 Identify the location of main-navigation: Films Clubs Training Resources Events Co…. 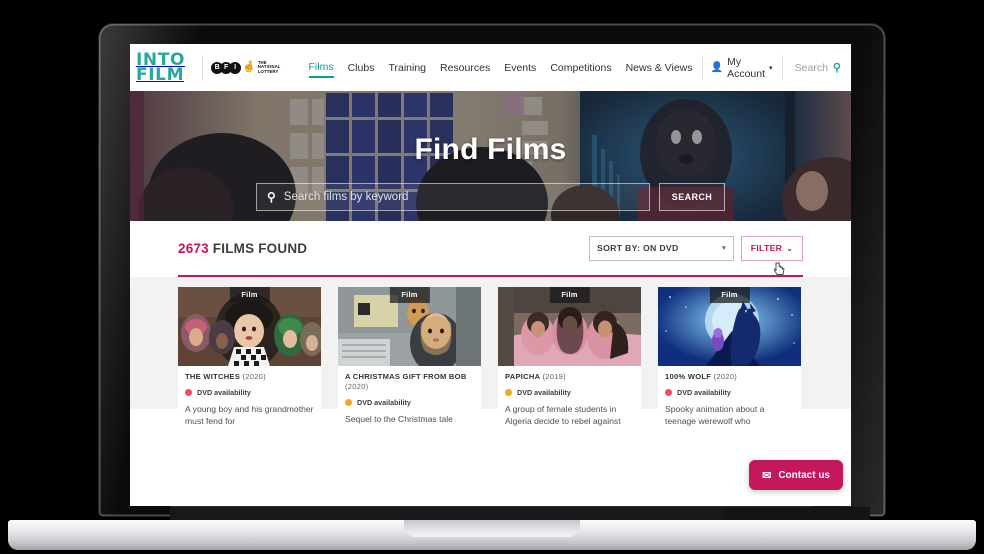
(500, 68).